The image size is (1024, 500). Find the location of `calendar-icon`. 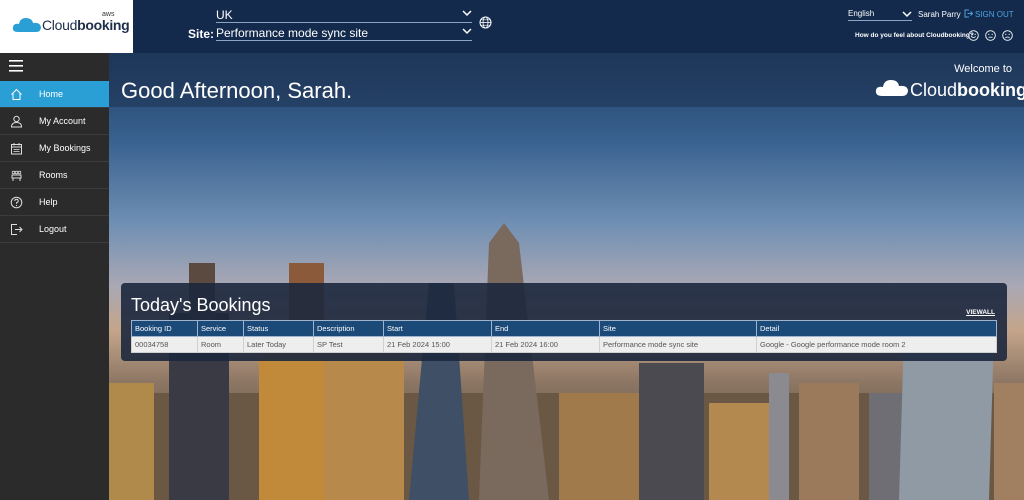

calendar-icon is located at coordinates (16, 149).